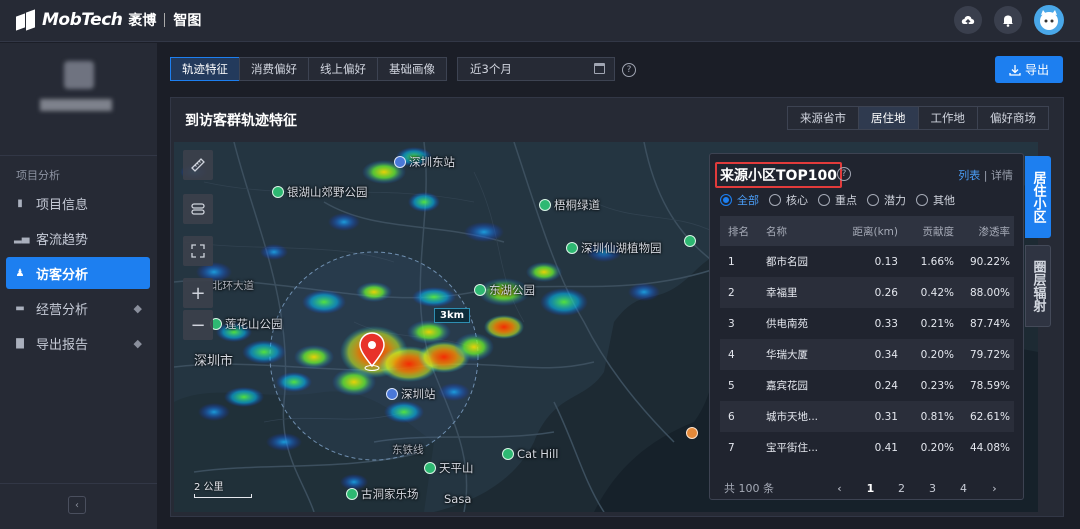  Describe the element at coordinates (392, 394) in the screenshot. I see `train-station-icon` at that location.